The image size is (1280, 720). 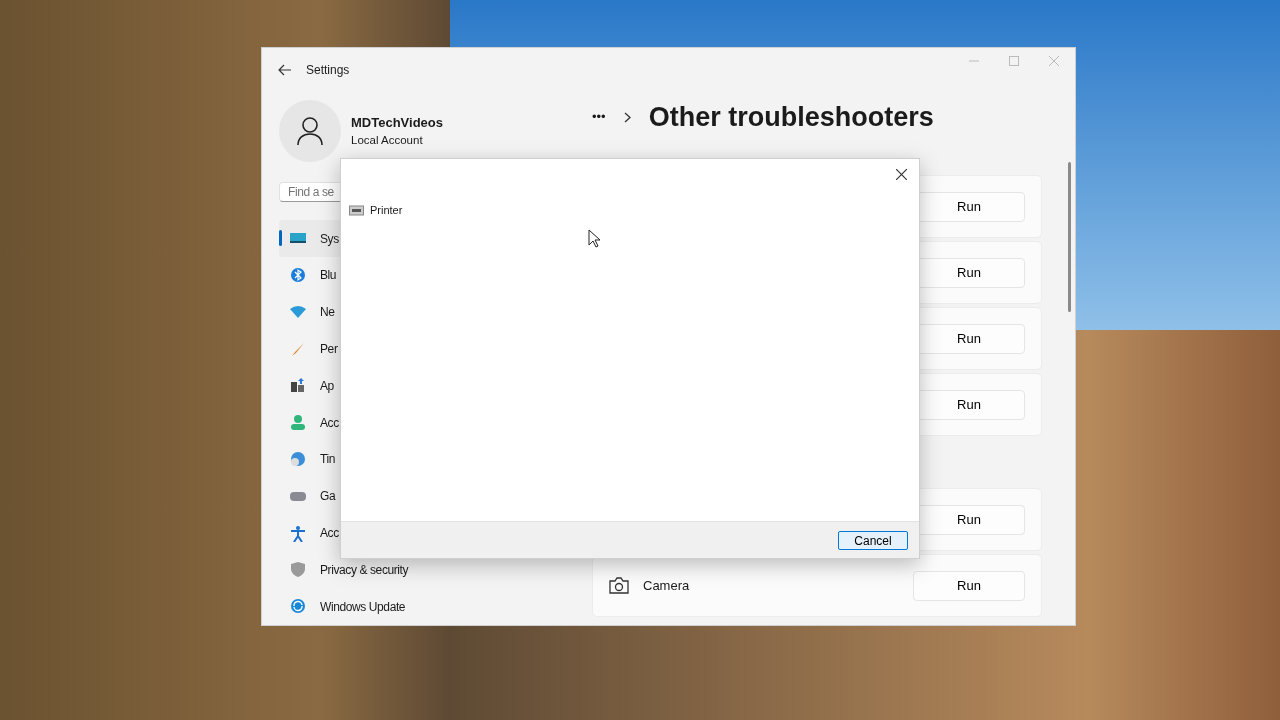 What do you see at coordinates (619, 585) in the screenshot?
I see `camera-icon` at bounding box center [619, 585].